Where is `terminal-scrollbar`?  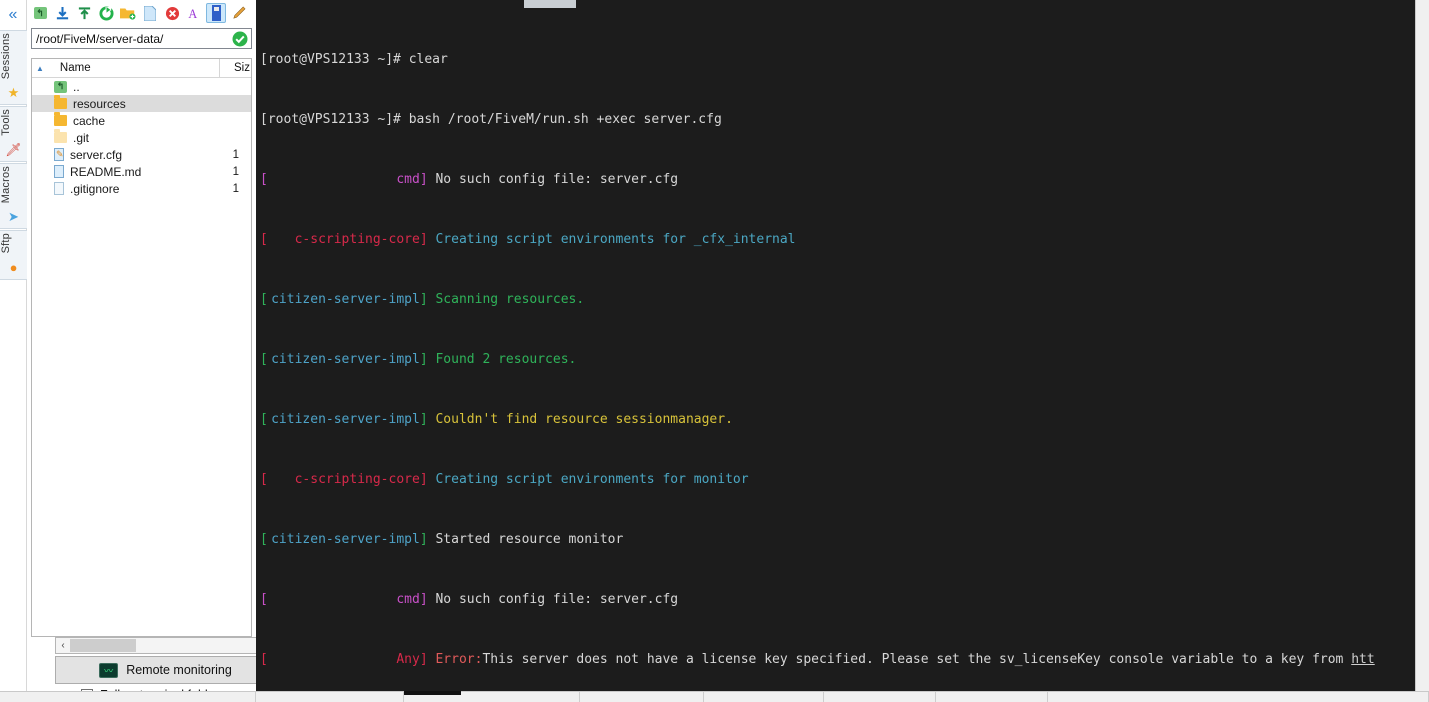 terminal-scrollbar is located at coordinates (1422, 345).